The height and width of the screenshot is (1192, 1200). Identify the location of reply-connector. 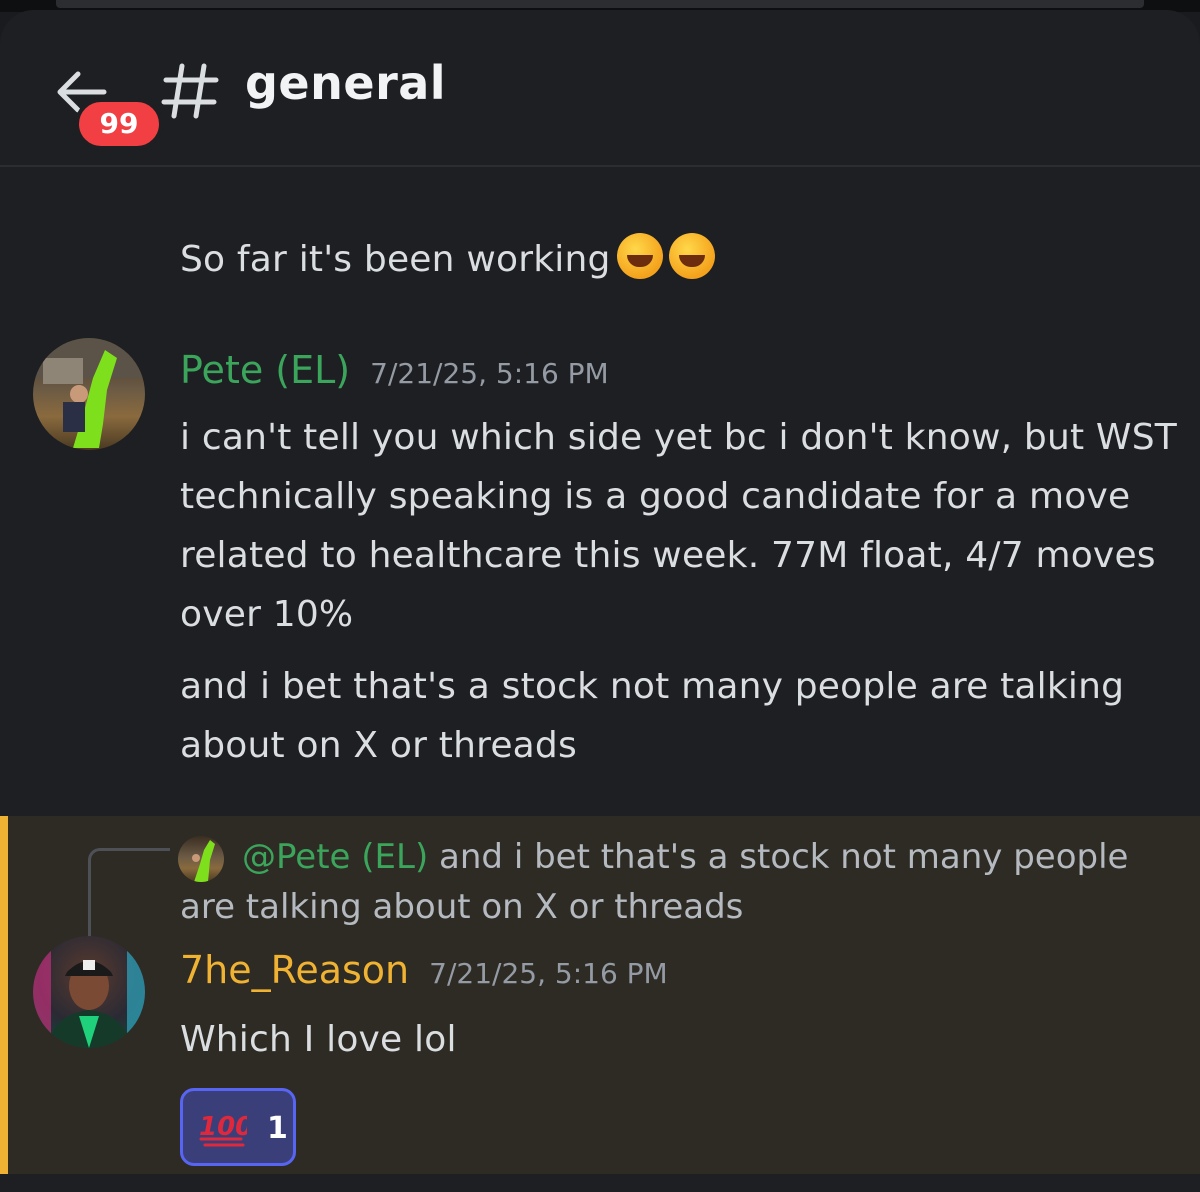
(129, 894).